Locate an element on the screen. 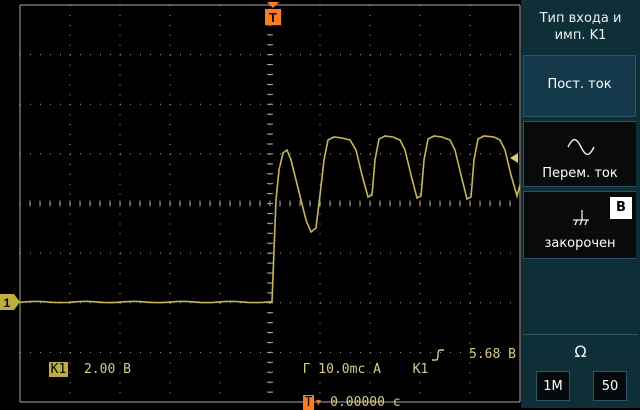 This screenshot has height=410, width=640. selection-badge: B is located at coordinates (621, 208).